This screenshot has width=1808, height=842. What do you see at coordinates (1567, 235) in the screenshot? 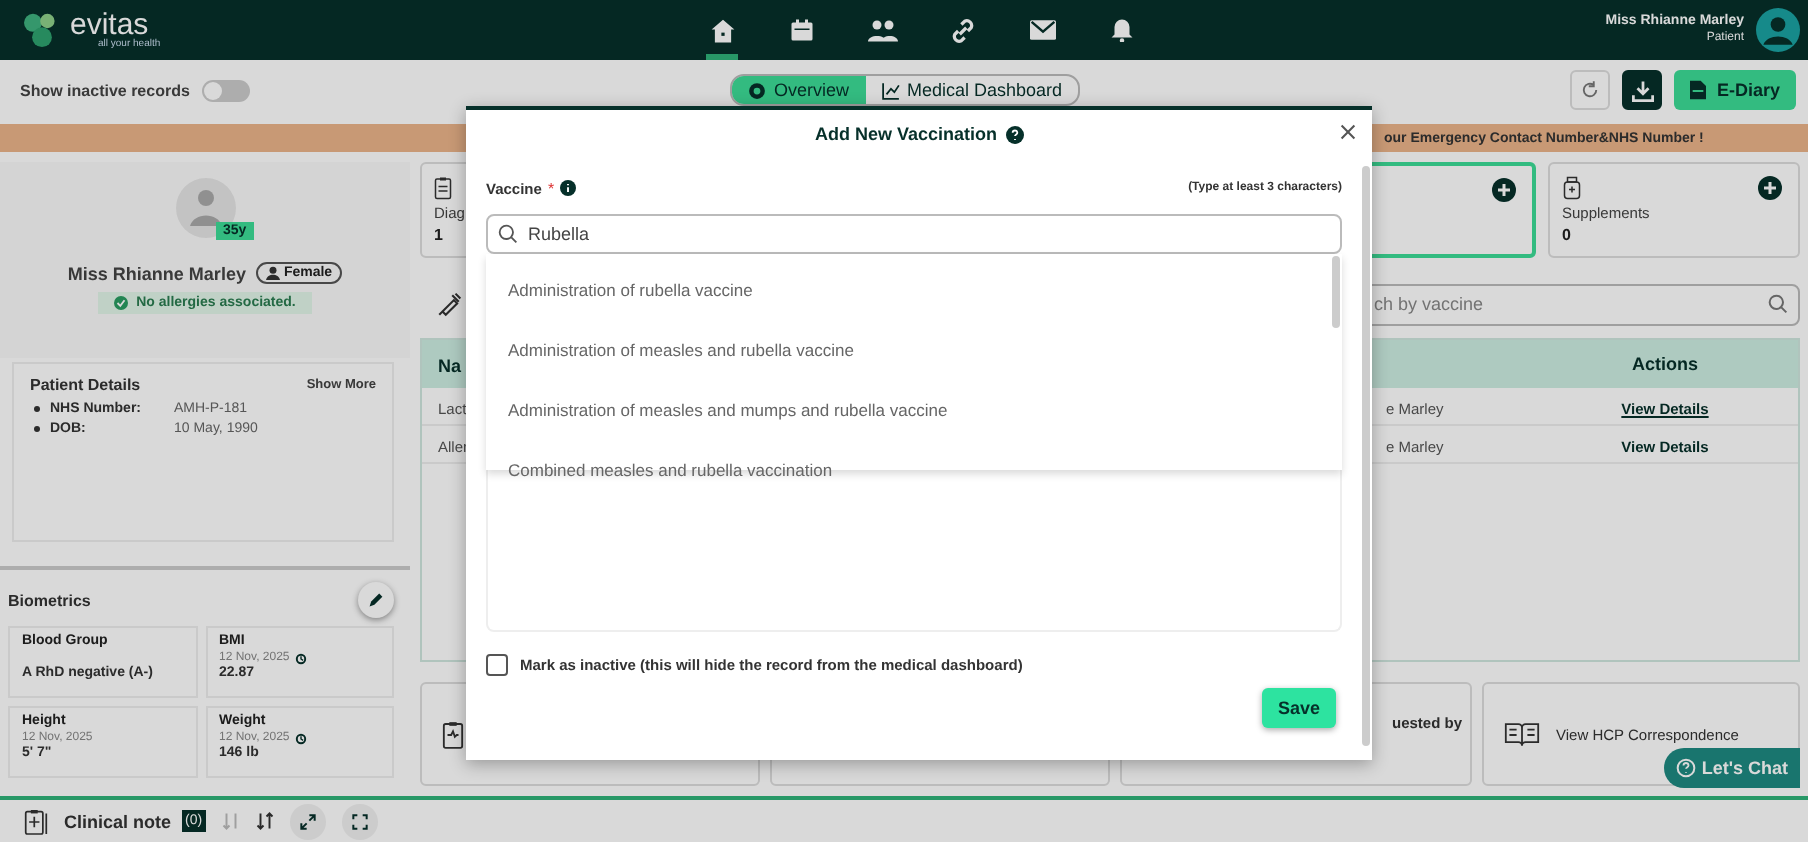
I see `card-count: 0` at bounding box center [1567, 235].